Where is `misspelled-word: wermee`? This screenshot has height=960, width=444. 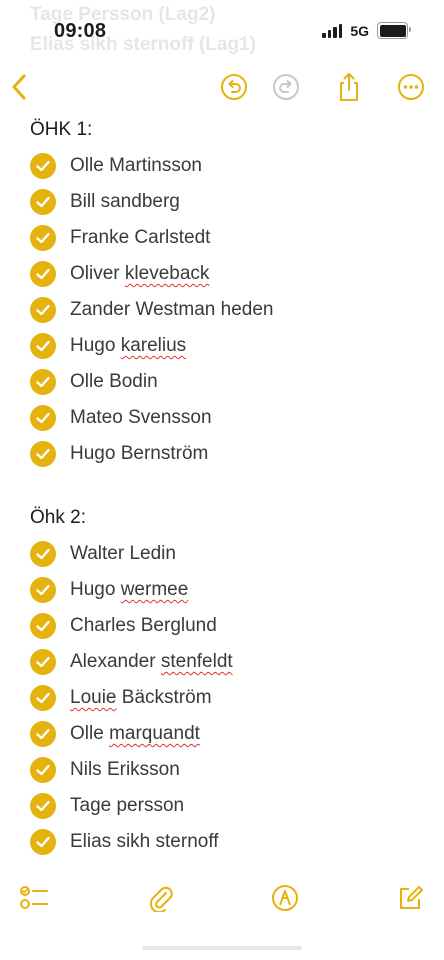
misspelled-word: wermee is located at coordinates (154, 589).